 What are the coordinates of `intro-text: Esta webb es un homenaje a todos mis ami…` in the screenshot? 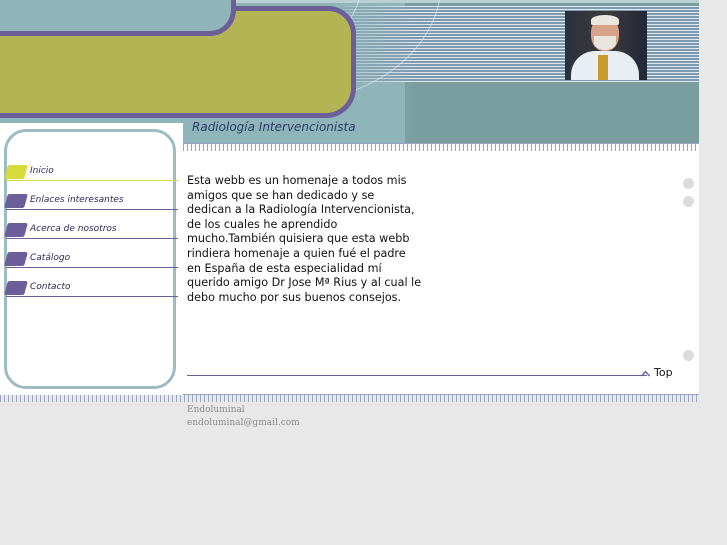 It's located at (307, 239).